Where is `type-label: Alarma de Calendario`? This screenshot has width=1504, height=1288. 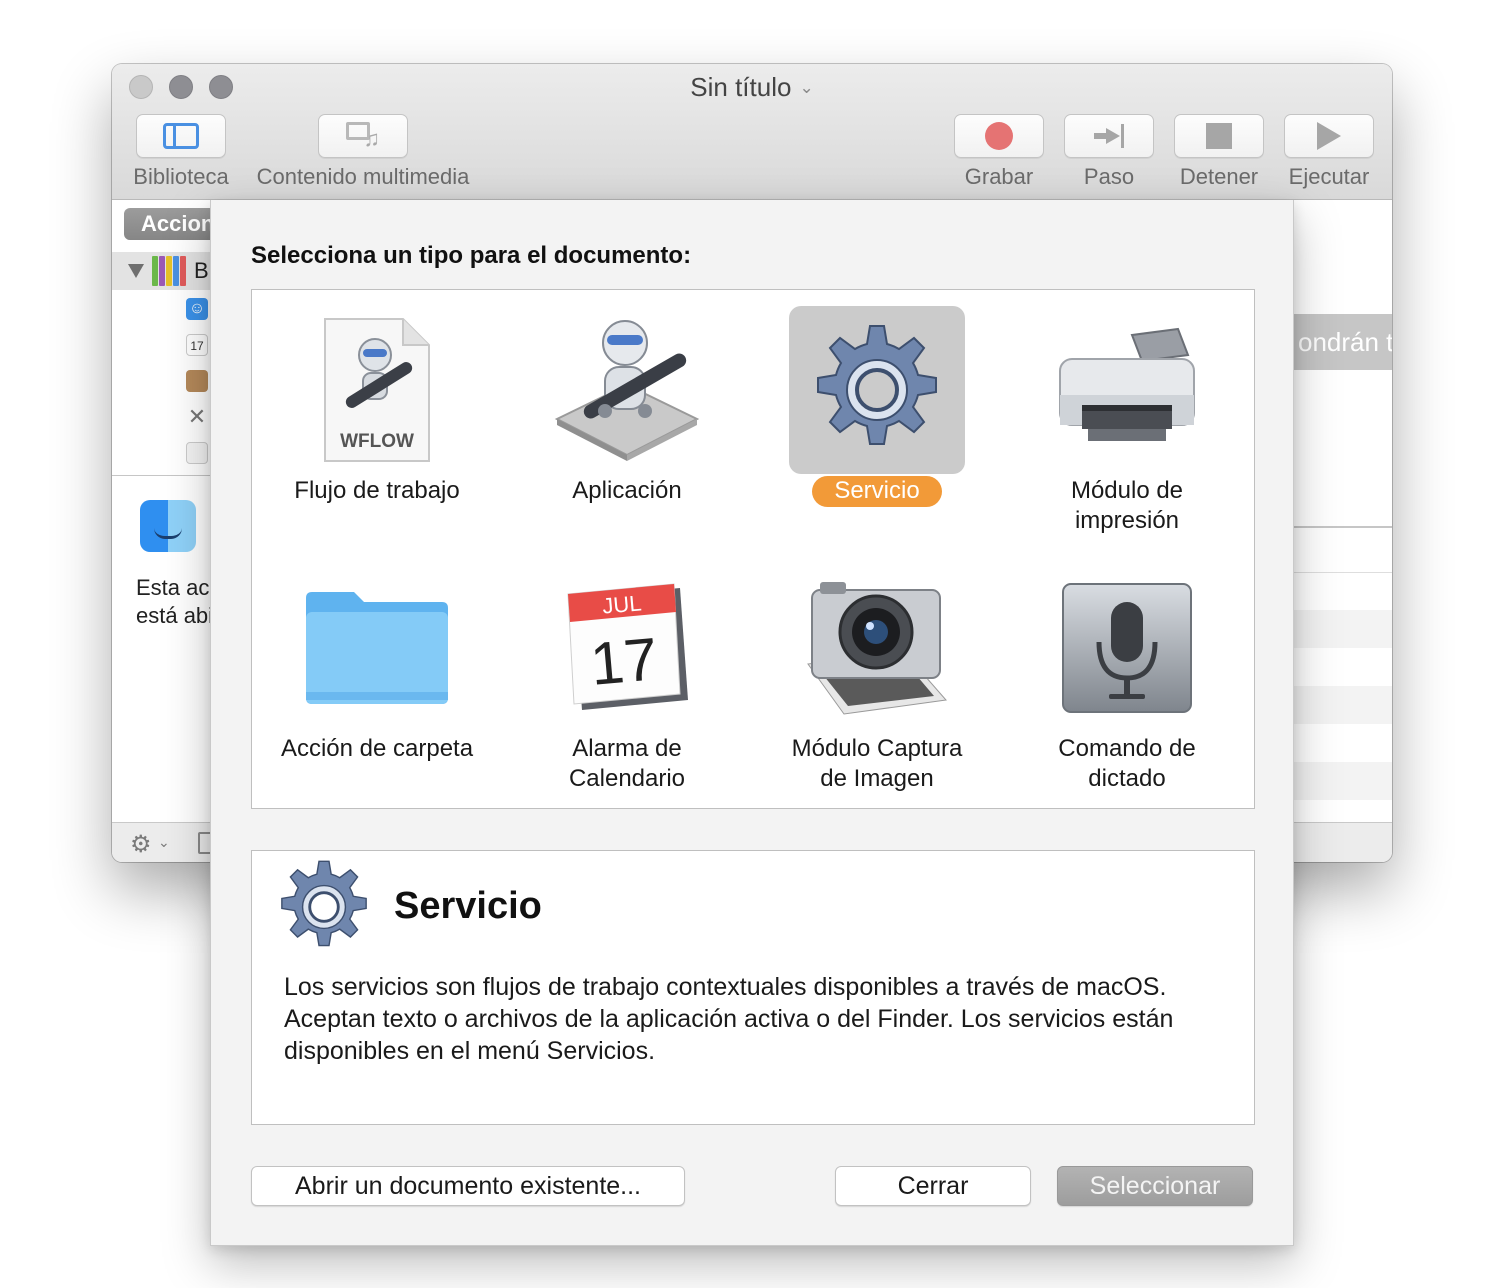 type-label: Alarma de Calendario is located at coordinates (627, 763).